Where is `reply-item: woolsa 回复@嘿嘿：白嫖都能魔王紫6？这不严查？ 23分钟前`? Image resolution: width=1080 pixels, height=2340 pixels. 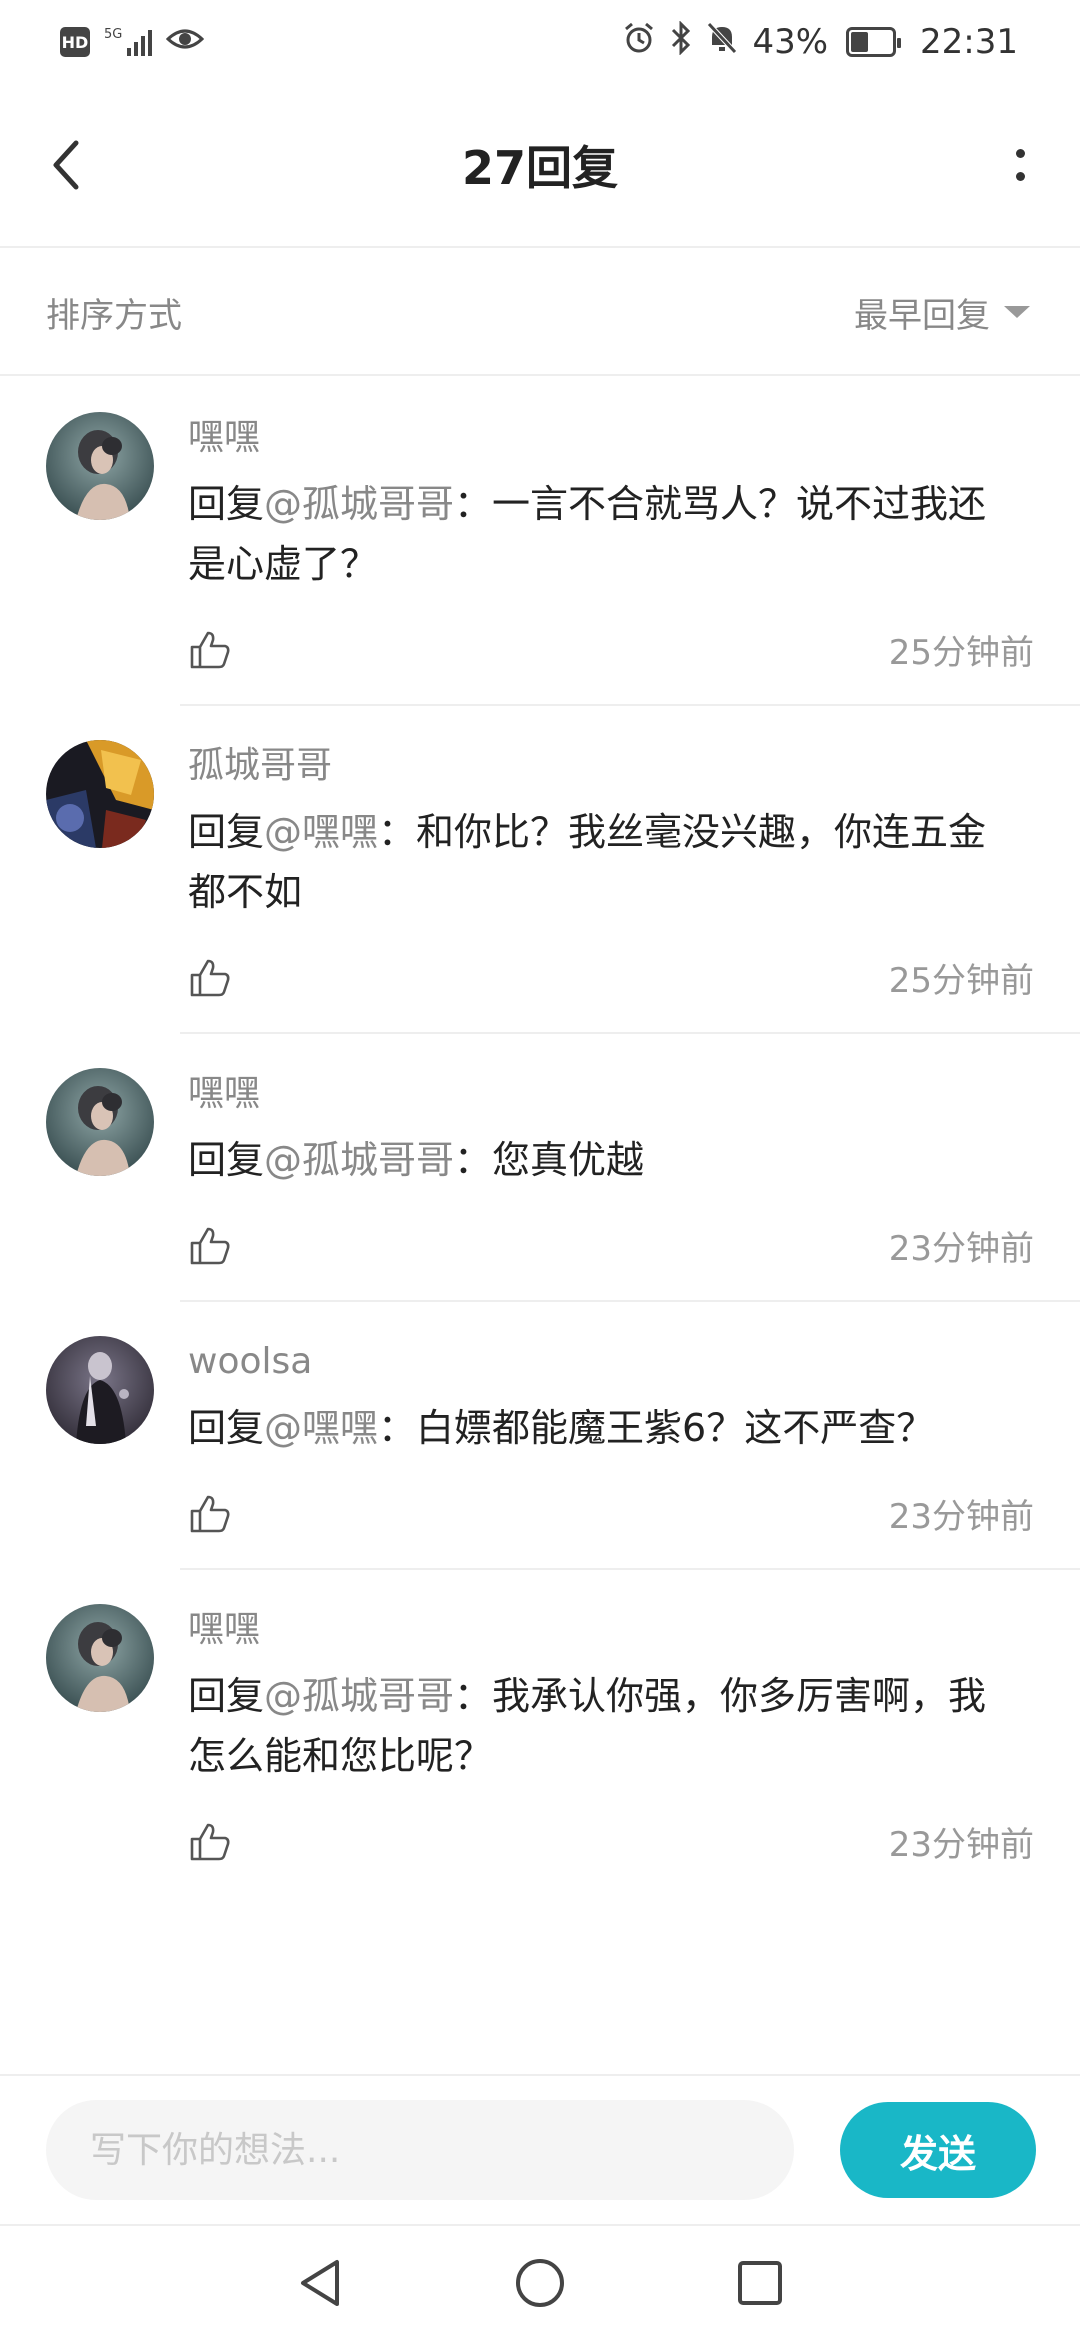 reply-item: woolsa 回复@嘿嘿：白嫖都能魔王紫6？这不严查？ 23分钟前 is located at coordinates (540, 1435).